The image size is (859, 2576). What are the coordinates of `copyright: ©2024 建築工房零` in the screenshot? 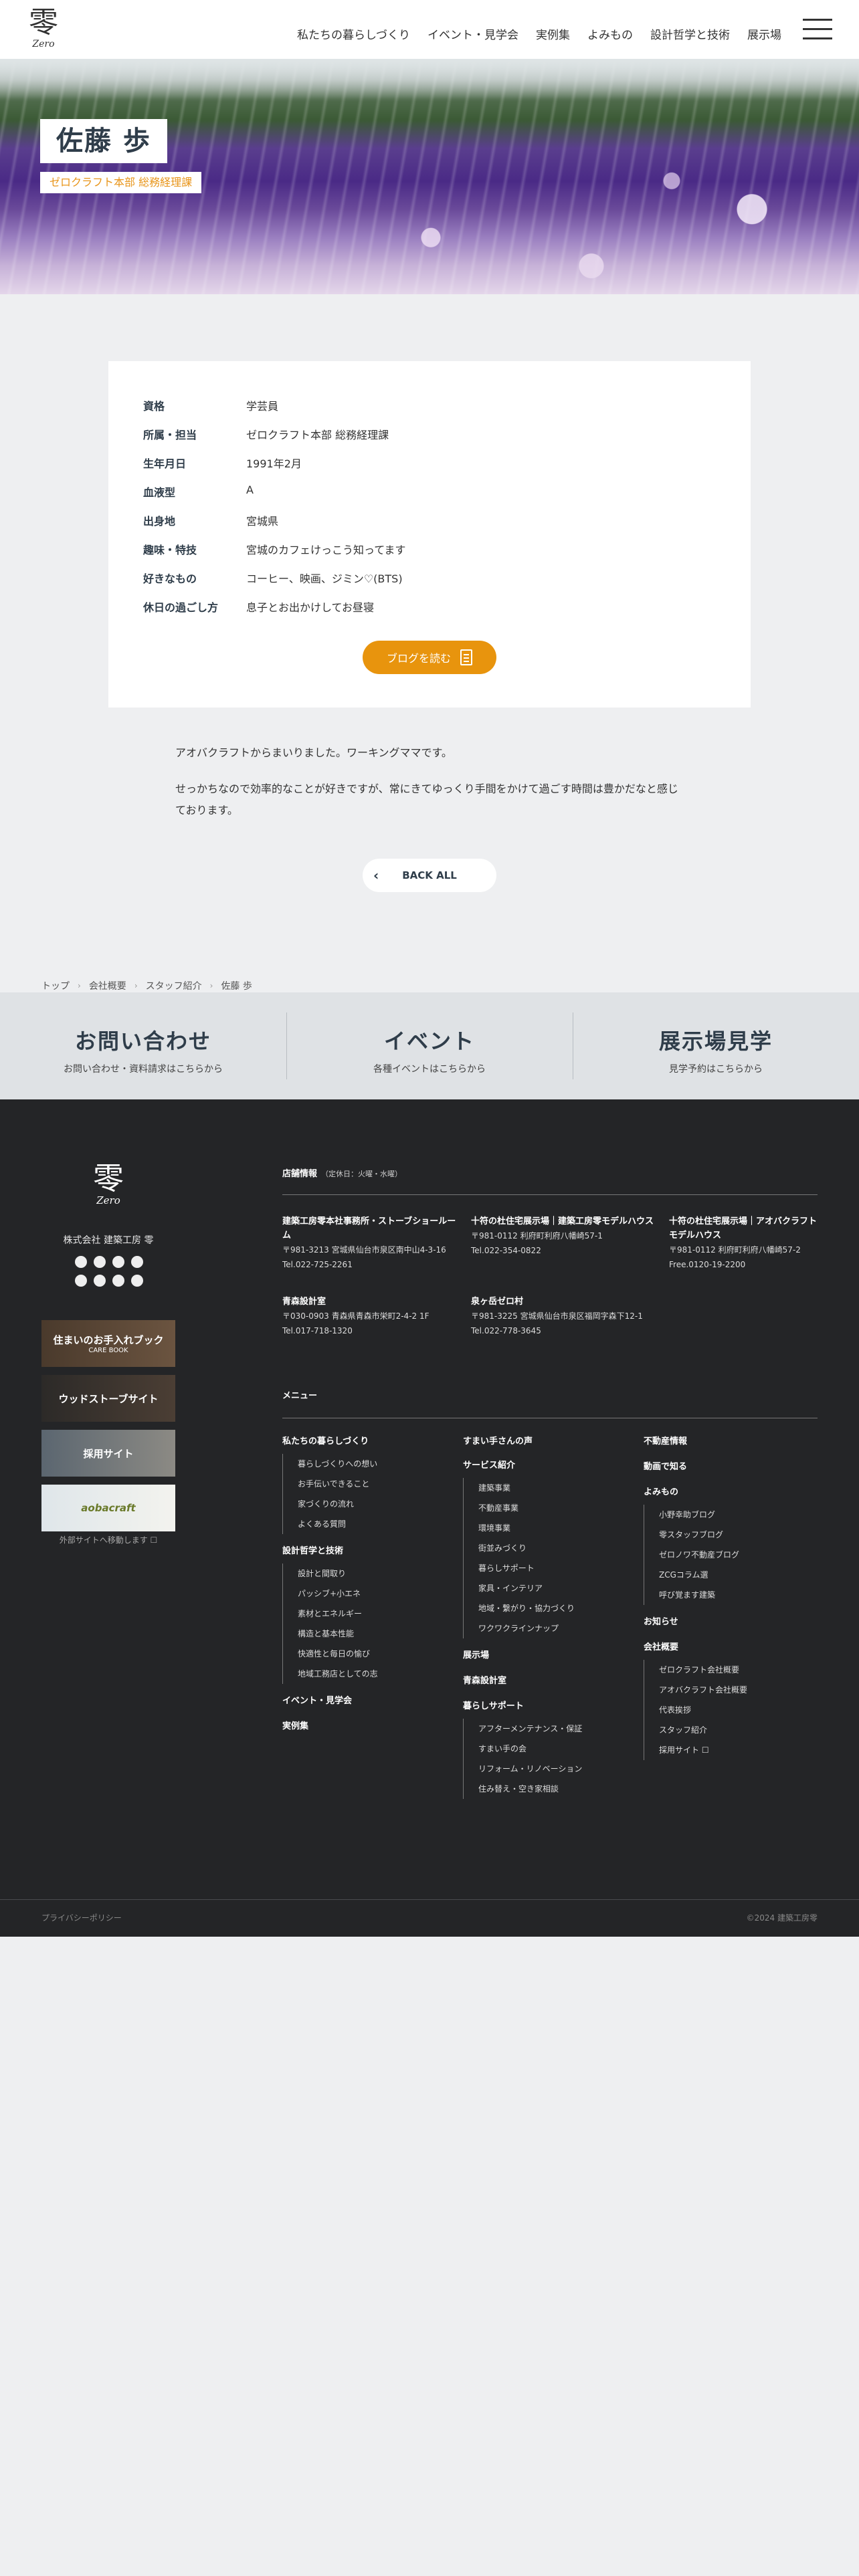 It's located at (782, 1918).